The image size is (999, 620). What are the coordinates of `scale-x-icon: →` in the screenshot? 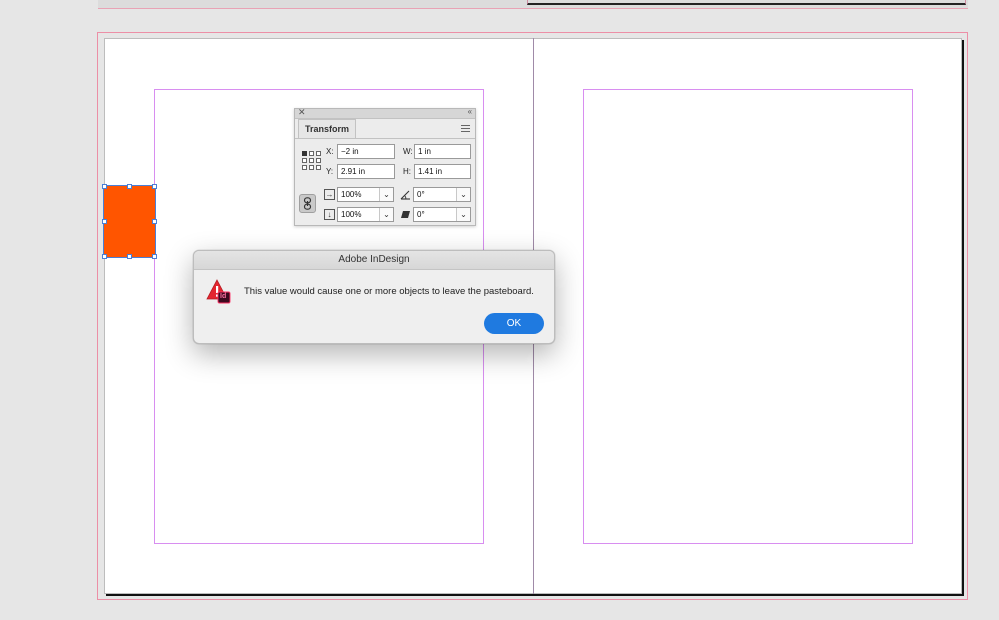 It's located at (329, 194).